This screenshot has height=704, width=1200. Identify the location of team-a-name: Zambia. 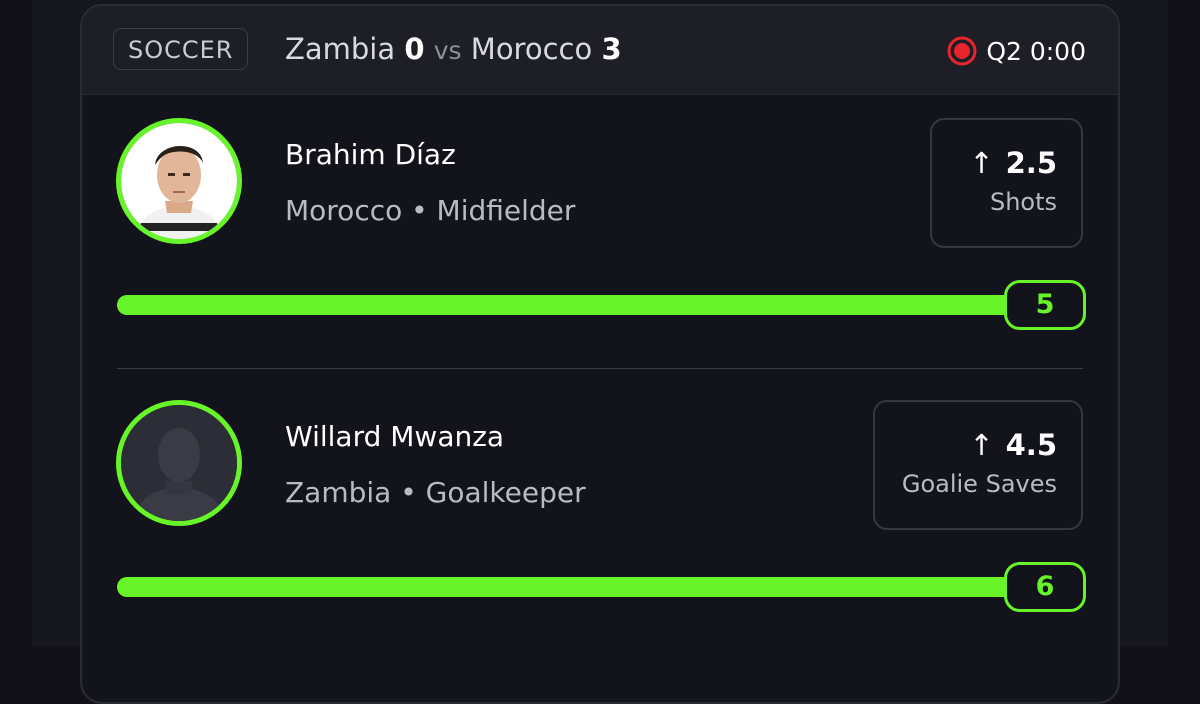
(340, 49).